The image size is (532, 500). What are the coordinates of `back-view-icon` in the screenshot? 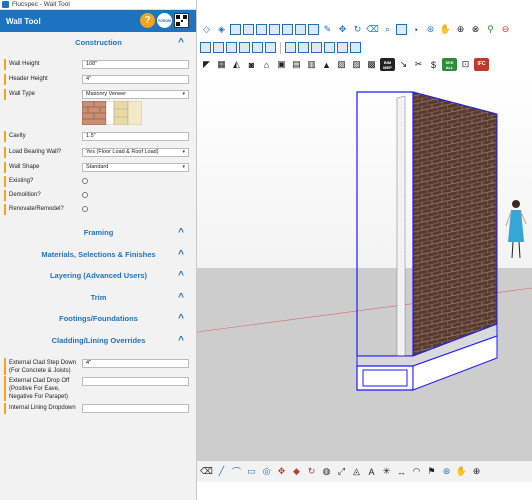 It's located at (257, 47).